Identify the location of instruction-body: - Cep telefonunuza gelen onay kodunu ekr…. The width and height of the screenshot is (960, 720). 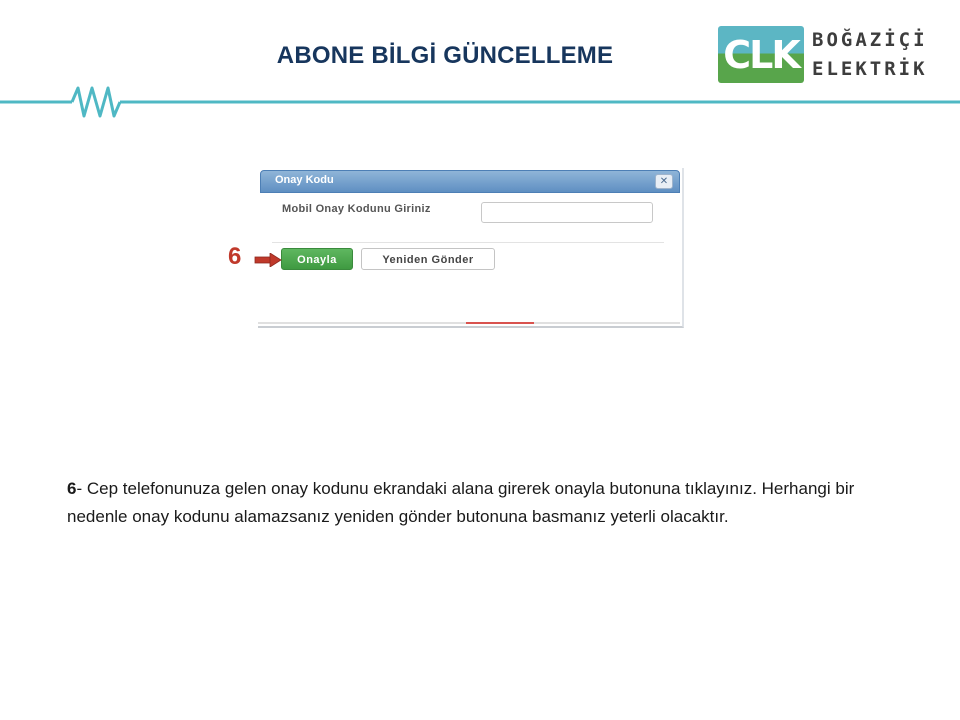
(461, 502).